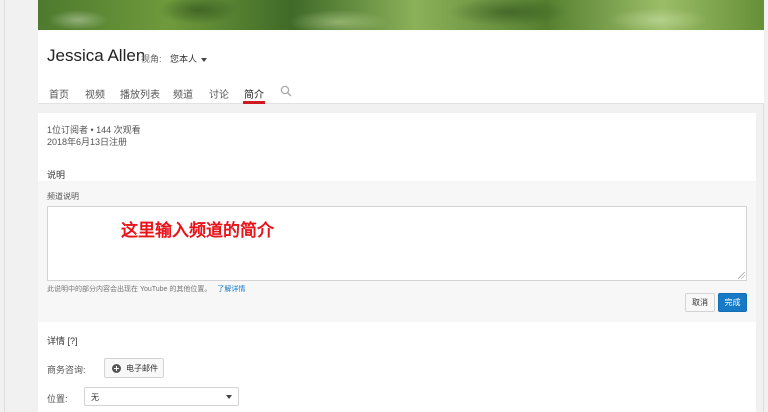 This screenshot has height=412, width=768. What do you see at coordinates (56, 175) in the screenshot?
I see `description-heading: 说明` at bounding box center [56, 175].